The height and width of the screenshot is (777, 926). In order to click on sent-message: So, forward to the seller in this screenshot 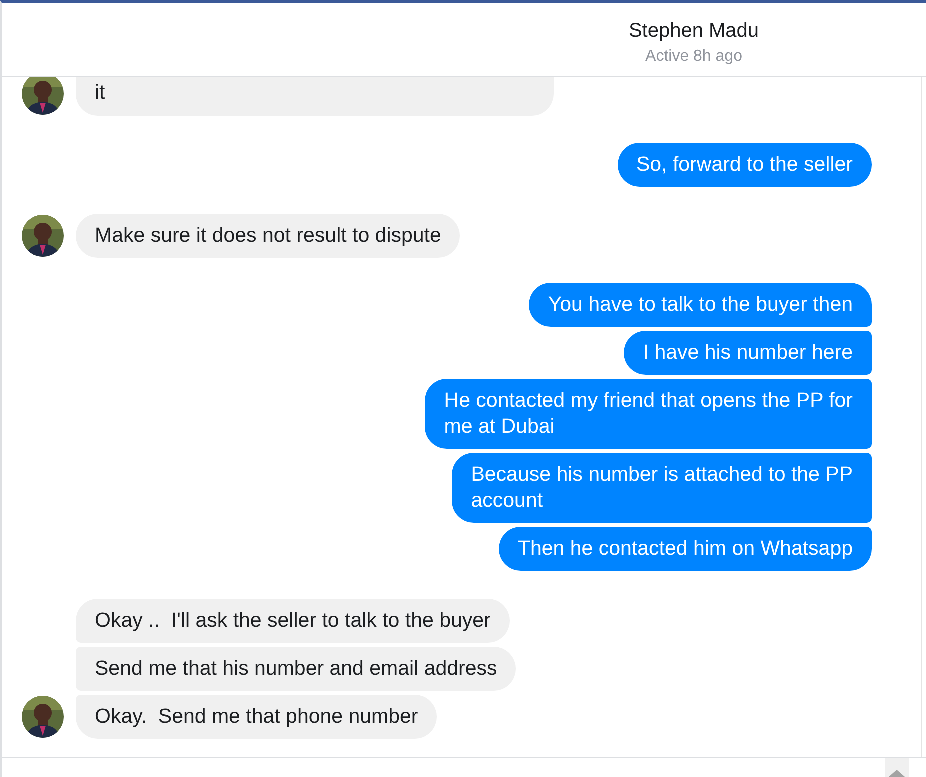, I will do `click(745, 165)`.